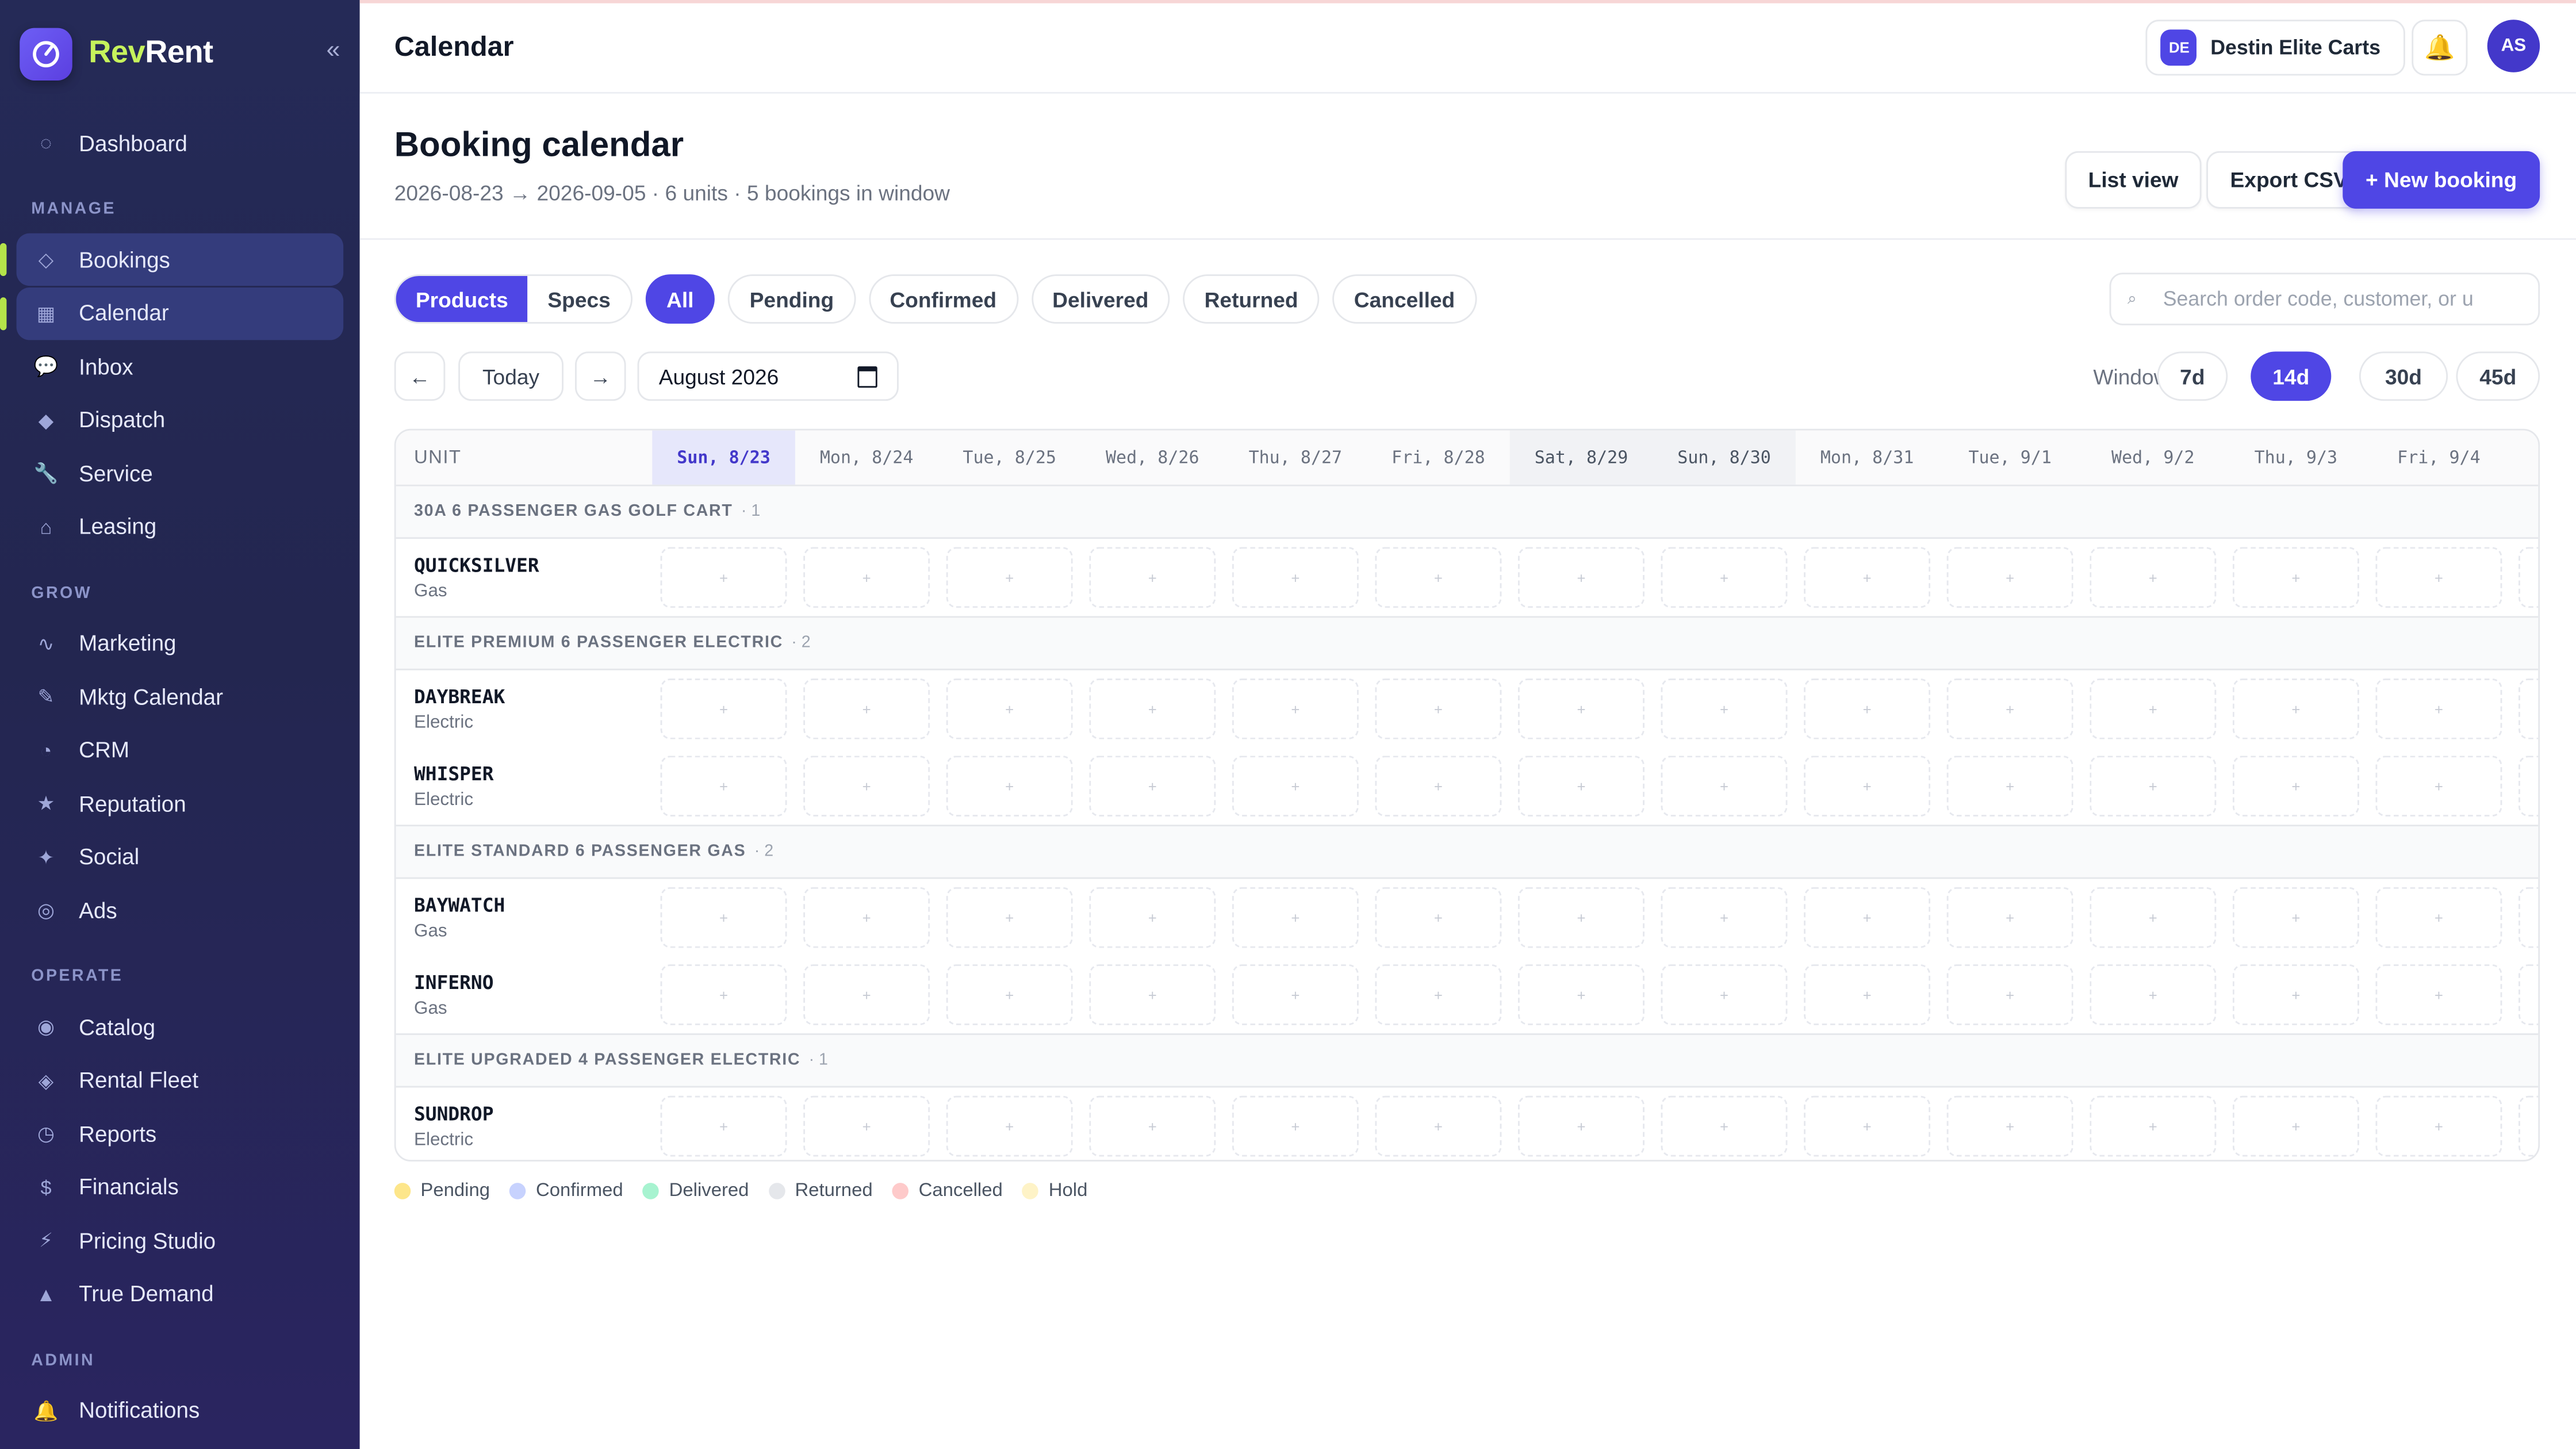 This screenshot has width=2576, height=1449. What do you see at coordinates (2275, 48) in the screenshot?
I see `workspace-switcher: DE Destin Elite Carts` at bounding box center [2275, 48].